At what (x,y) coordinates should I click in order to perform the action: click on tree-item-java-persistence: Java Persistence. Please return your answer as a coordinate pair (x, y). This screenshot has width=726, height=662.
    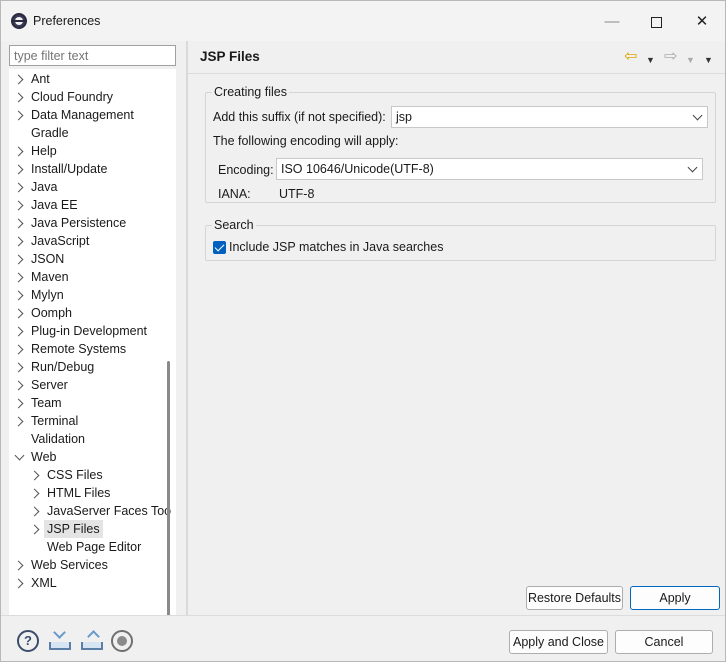
    Looking at the image, I should click on (92, 223).